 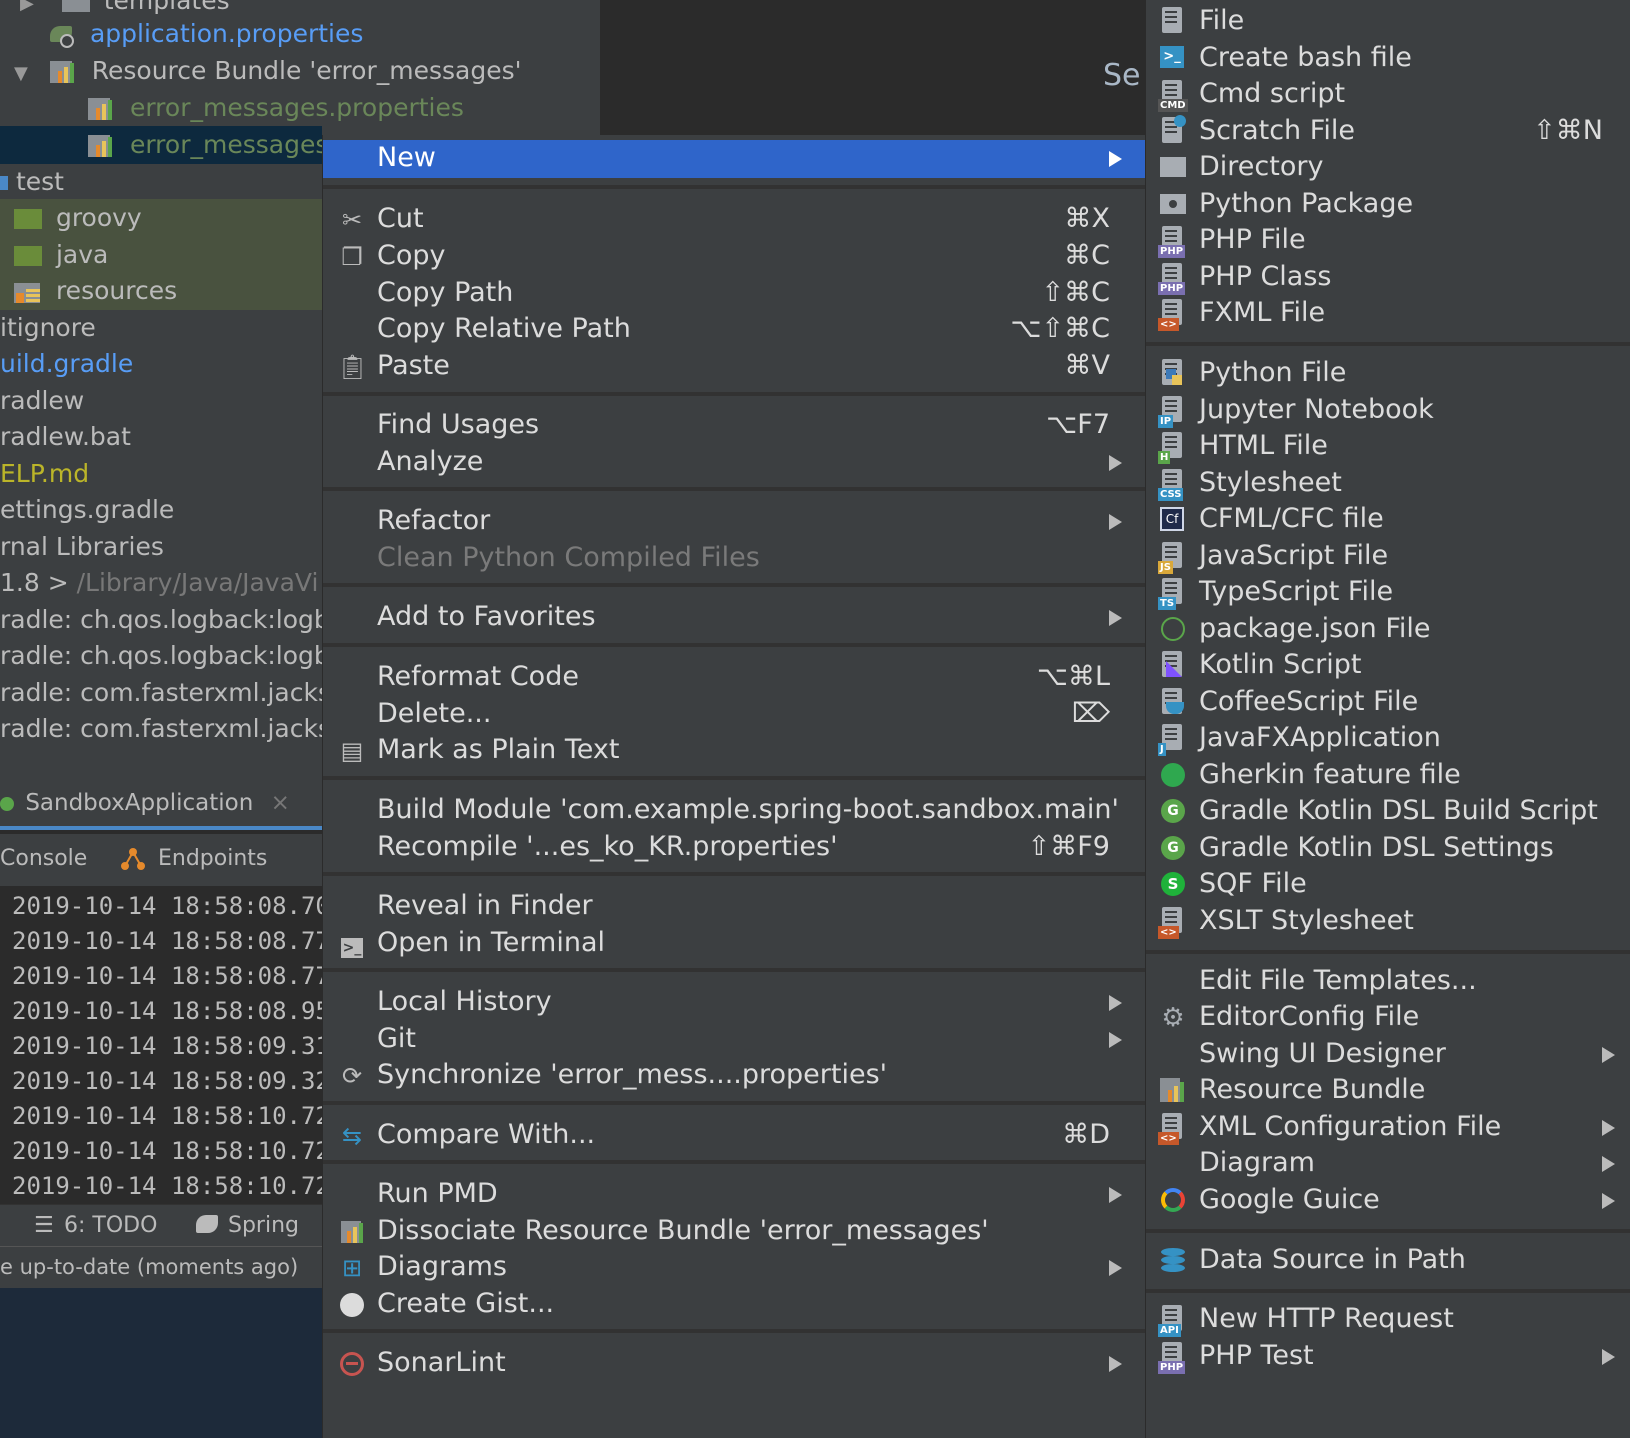 What do you see at coordinates (734, 426) in the screenshot?
I see `menu-item-find-usages: Find Usages ⌥F7` at bounding box center [734, 426].